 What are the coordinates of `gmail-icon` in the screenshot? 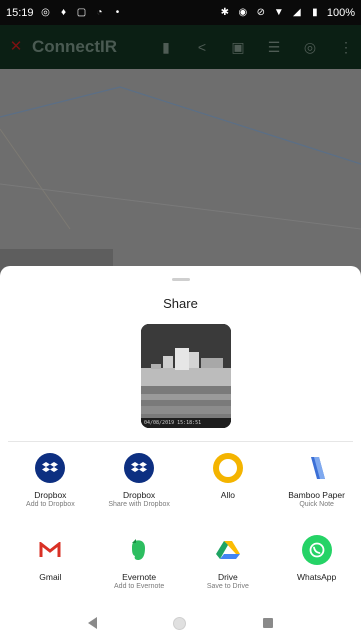 It's located at (50, 550).